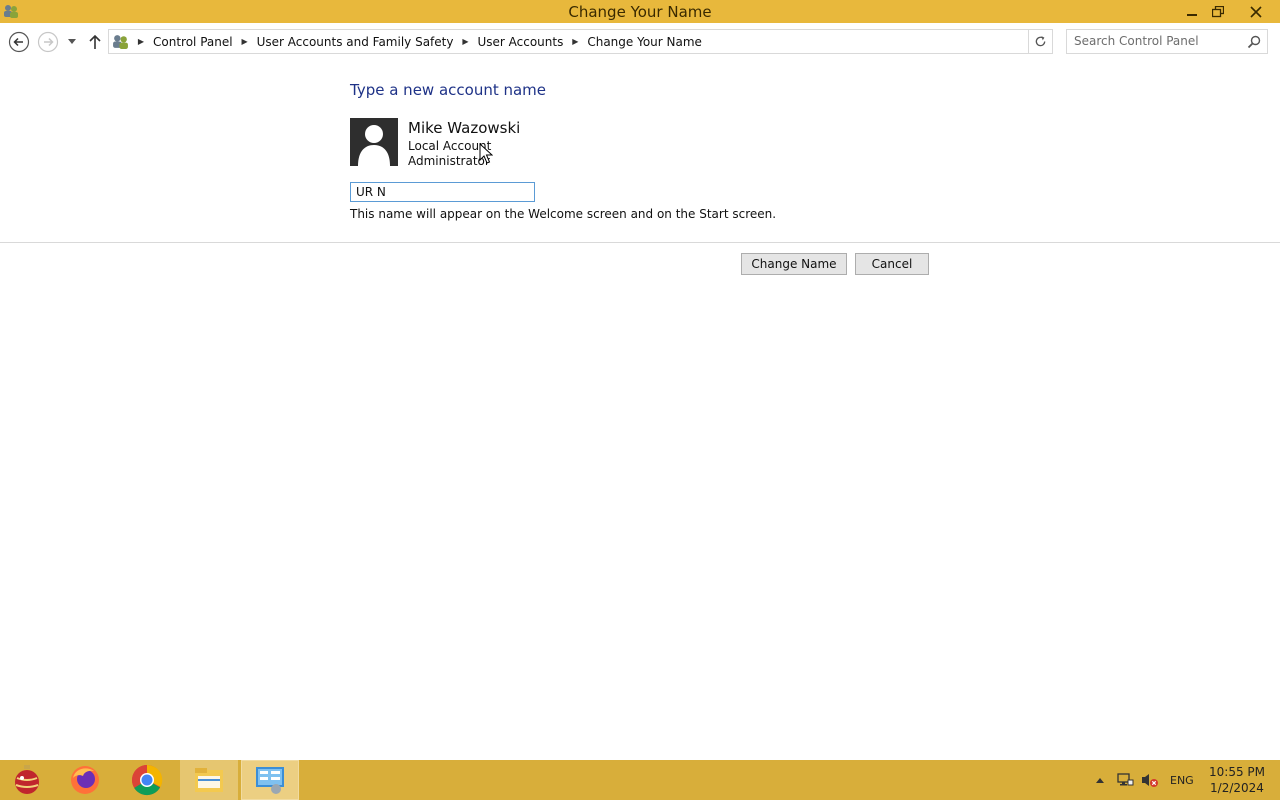 Image resolution: width=1280 pixels, height=800 pixels. What do you see at coordinates (640, 242) in the screenshot?
I see `divider` at bounding box center [640, 242].